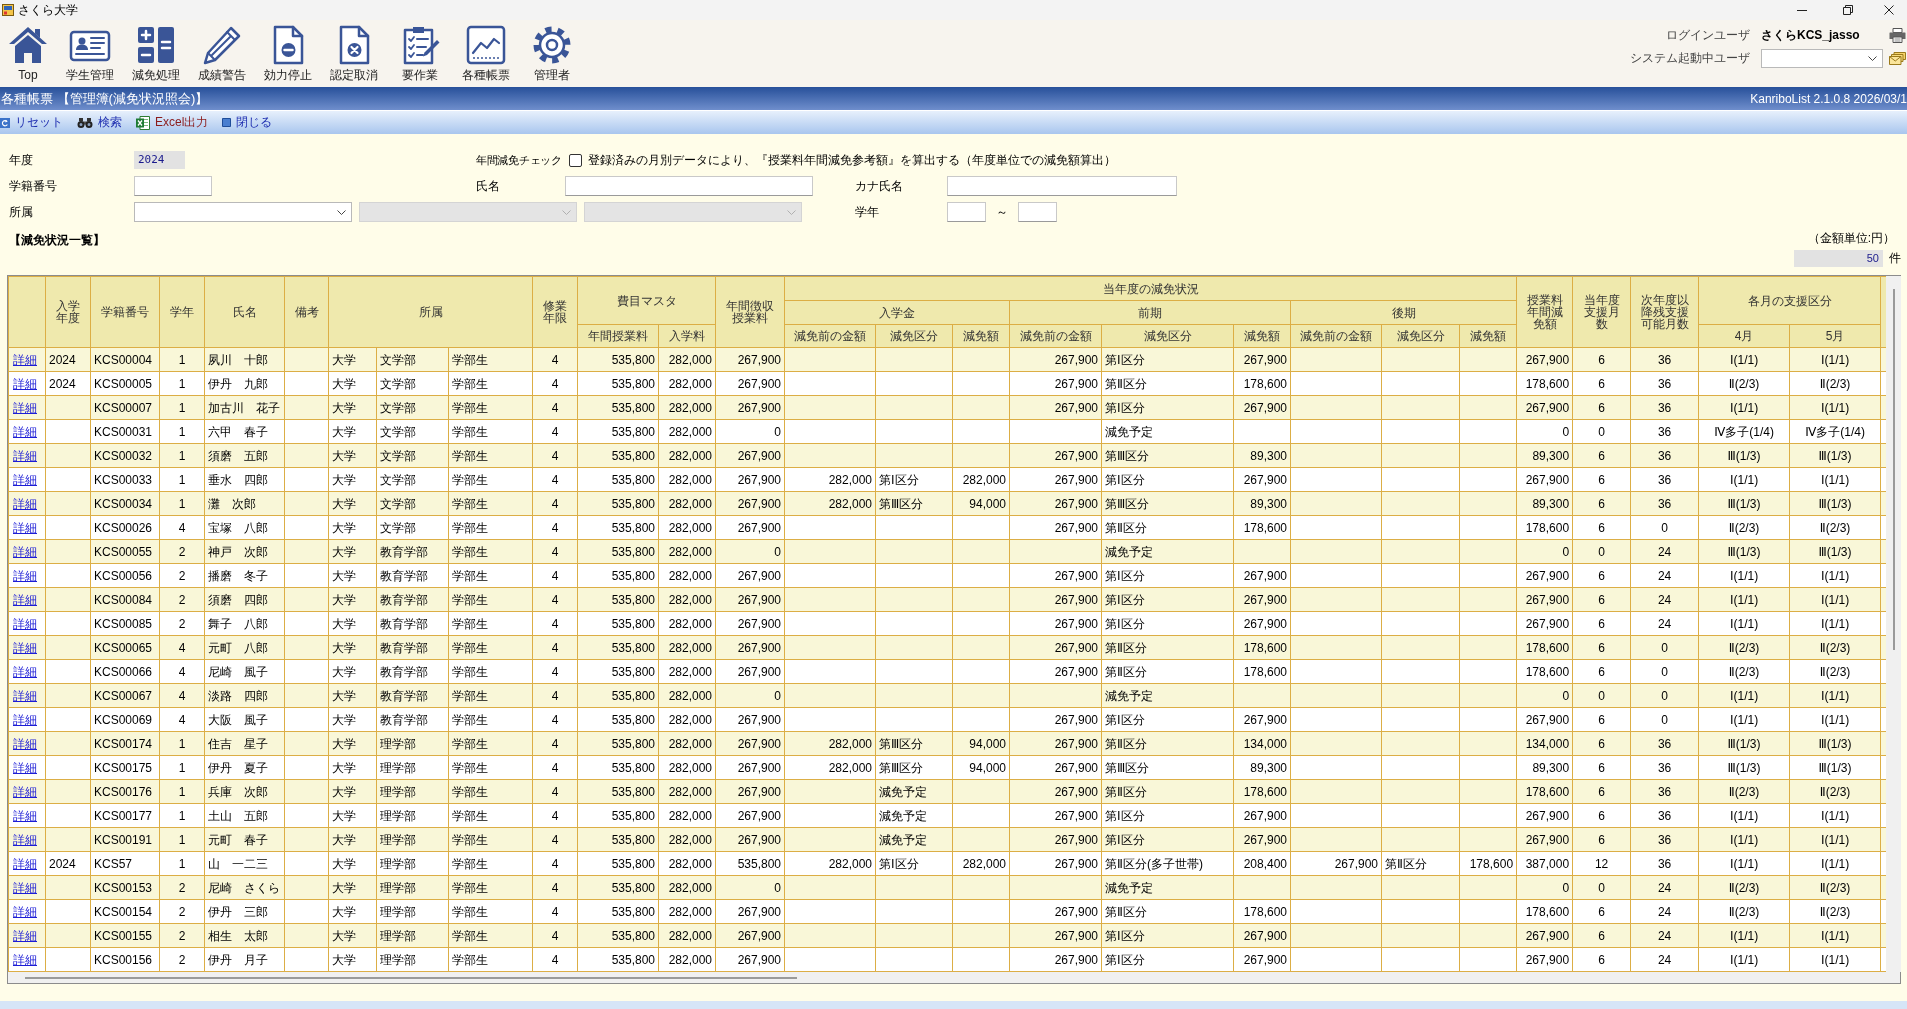  I want to click on line-chart-icon, so click(486, 45).